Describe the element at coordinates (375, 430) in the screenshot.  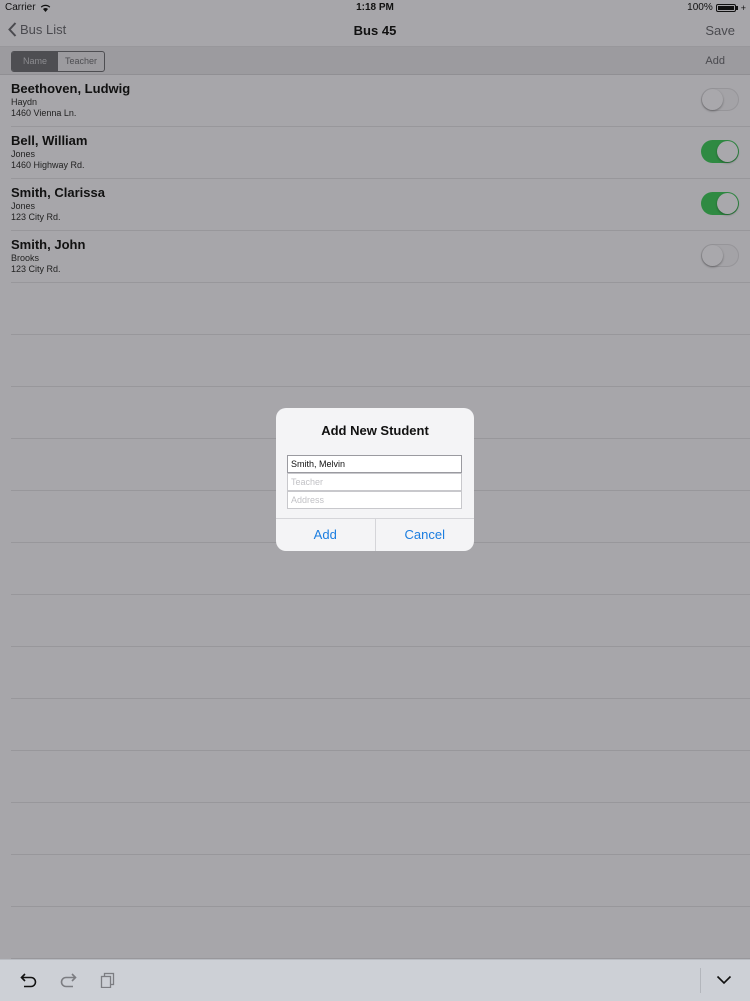
I see `dialog-title: Add New Student` at that location.